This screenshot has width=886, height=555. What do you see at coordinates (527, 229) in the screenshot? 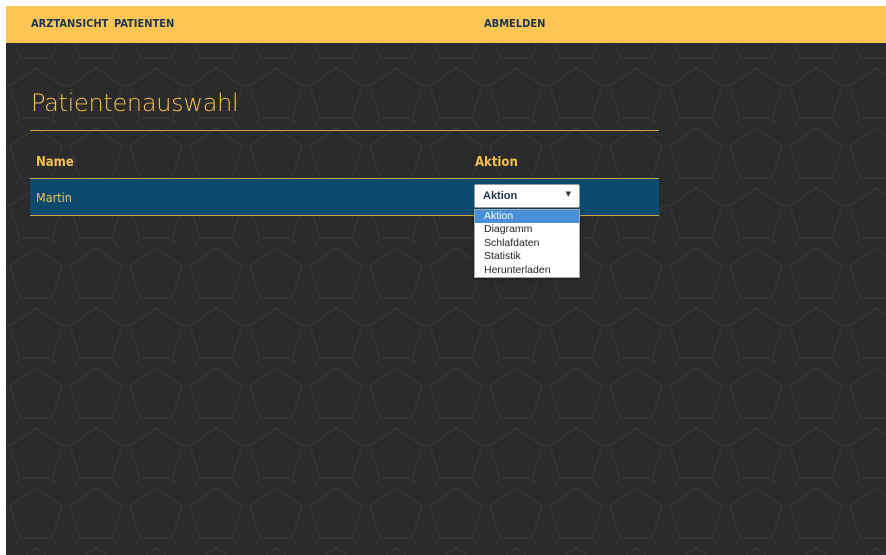
I see `option-diagramm: Diagramm` at bounding box center [527, 229].